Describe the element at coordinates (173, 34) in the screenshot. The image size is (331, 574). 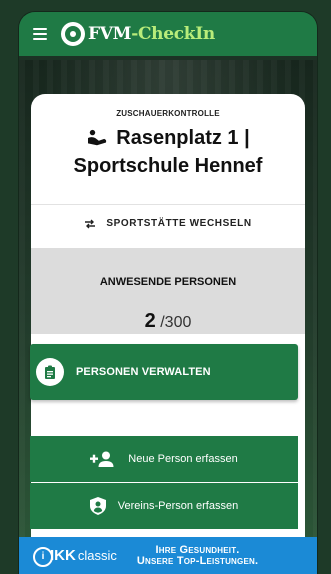
I see `brand-checkin: -CheckIn` at that location.